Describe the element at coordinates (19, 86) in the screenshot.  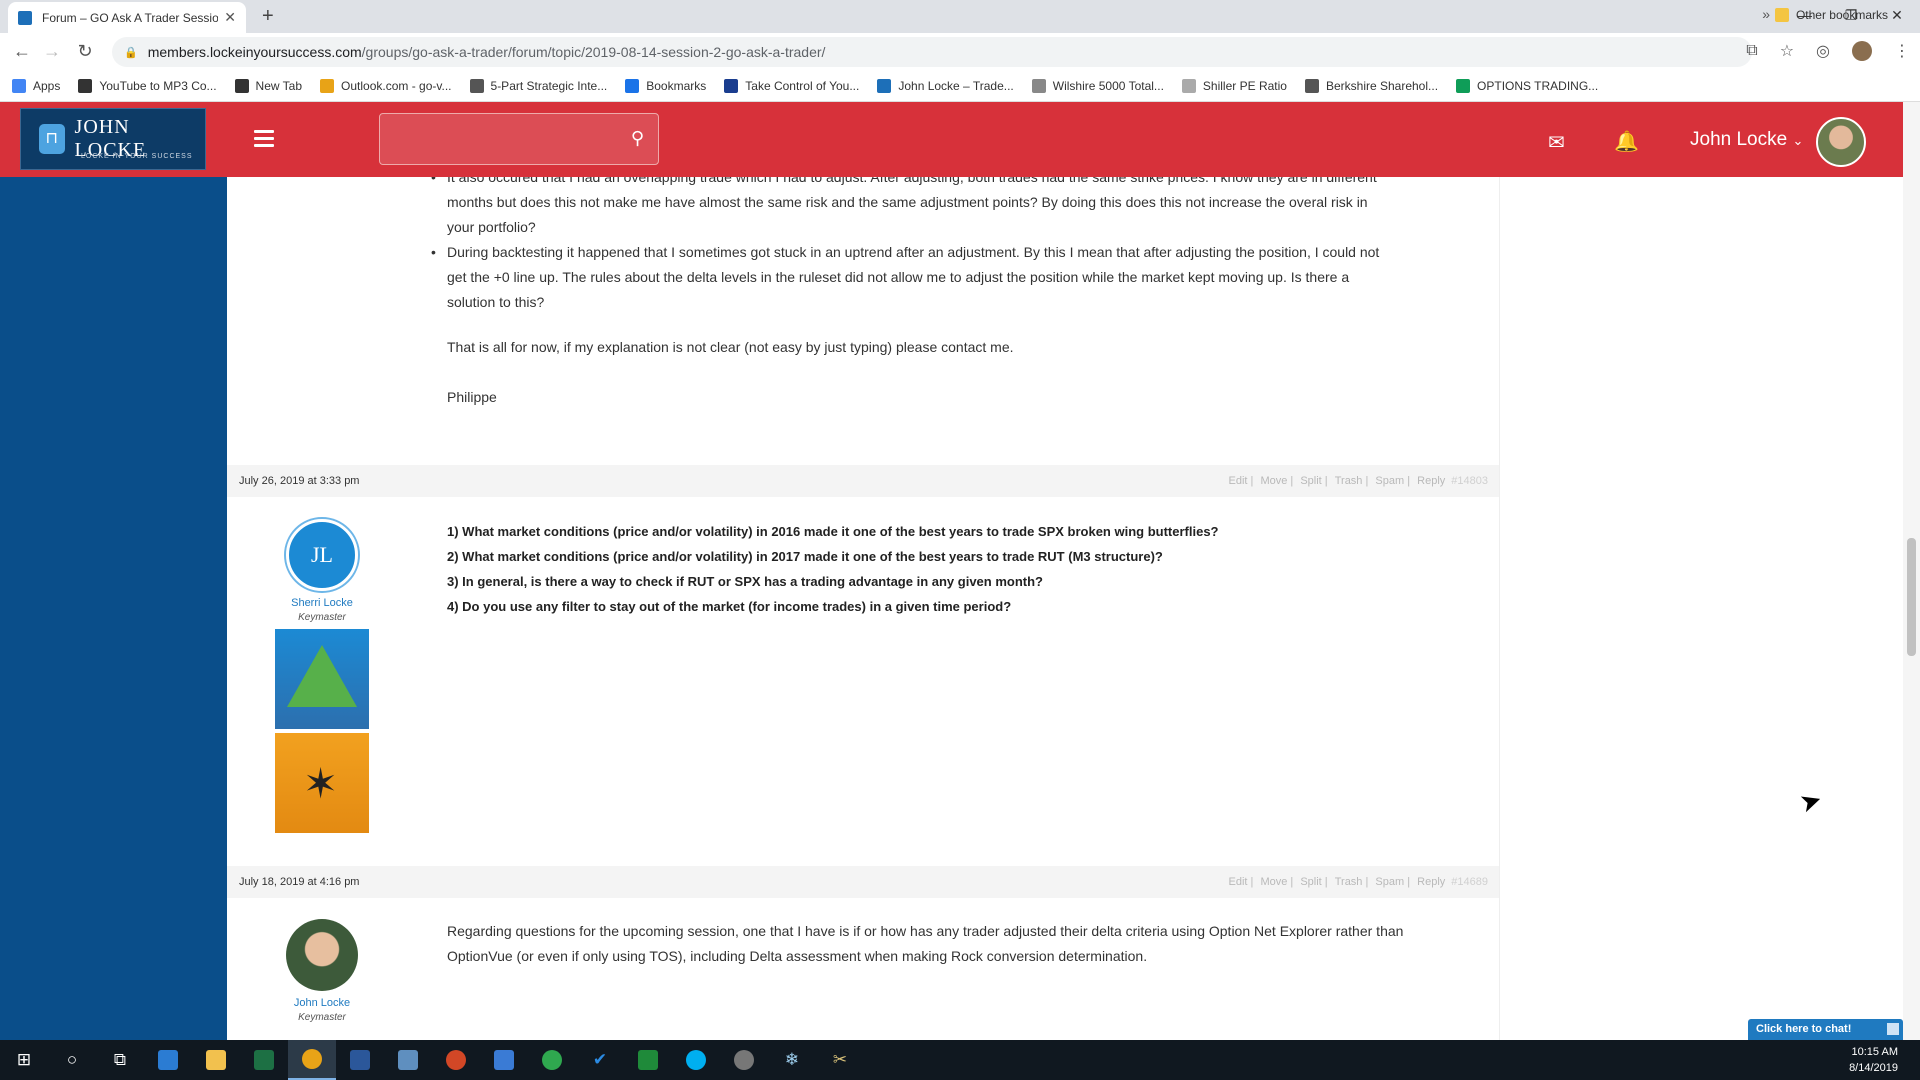
I see `apps-grid-icon` at that location.